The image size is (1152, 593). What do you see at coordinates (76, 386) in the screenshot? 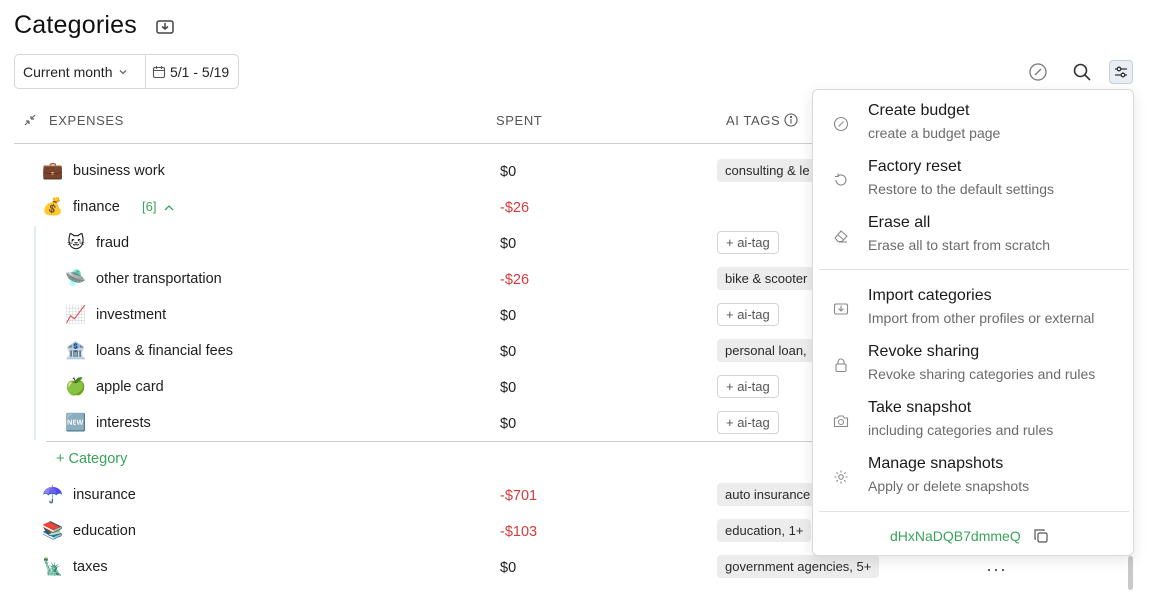
I see `category-emoji: 🍏` at bounding box center [76, 386].